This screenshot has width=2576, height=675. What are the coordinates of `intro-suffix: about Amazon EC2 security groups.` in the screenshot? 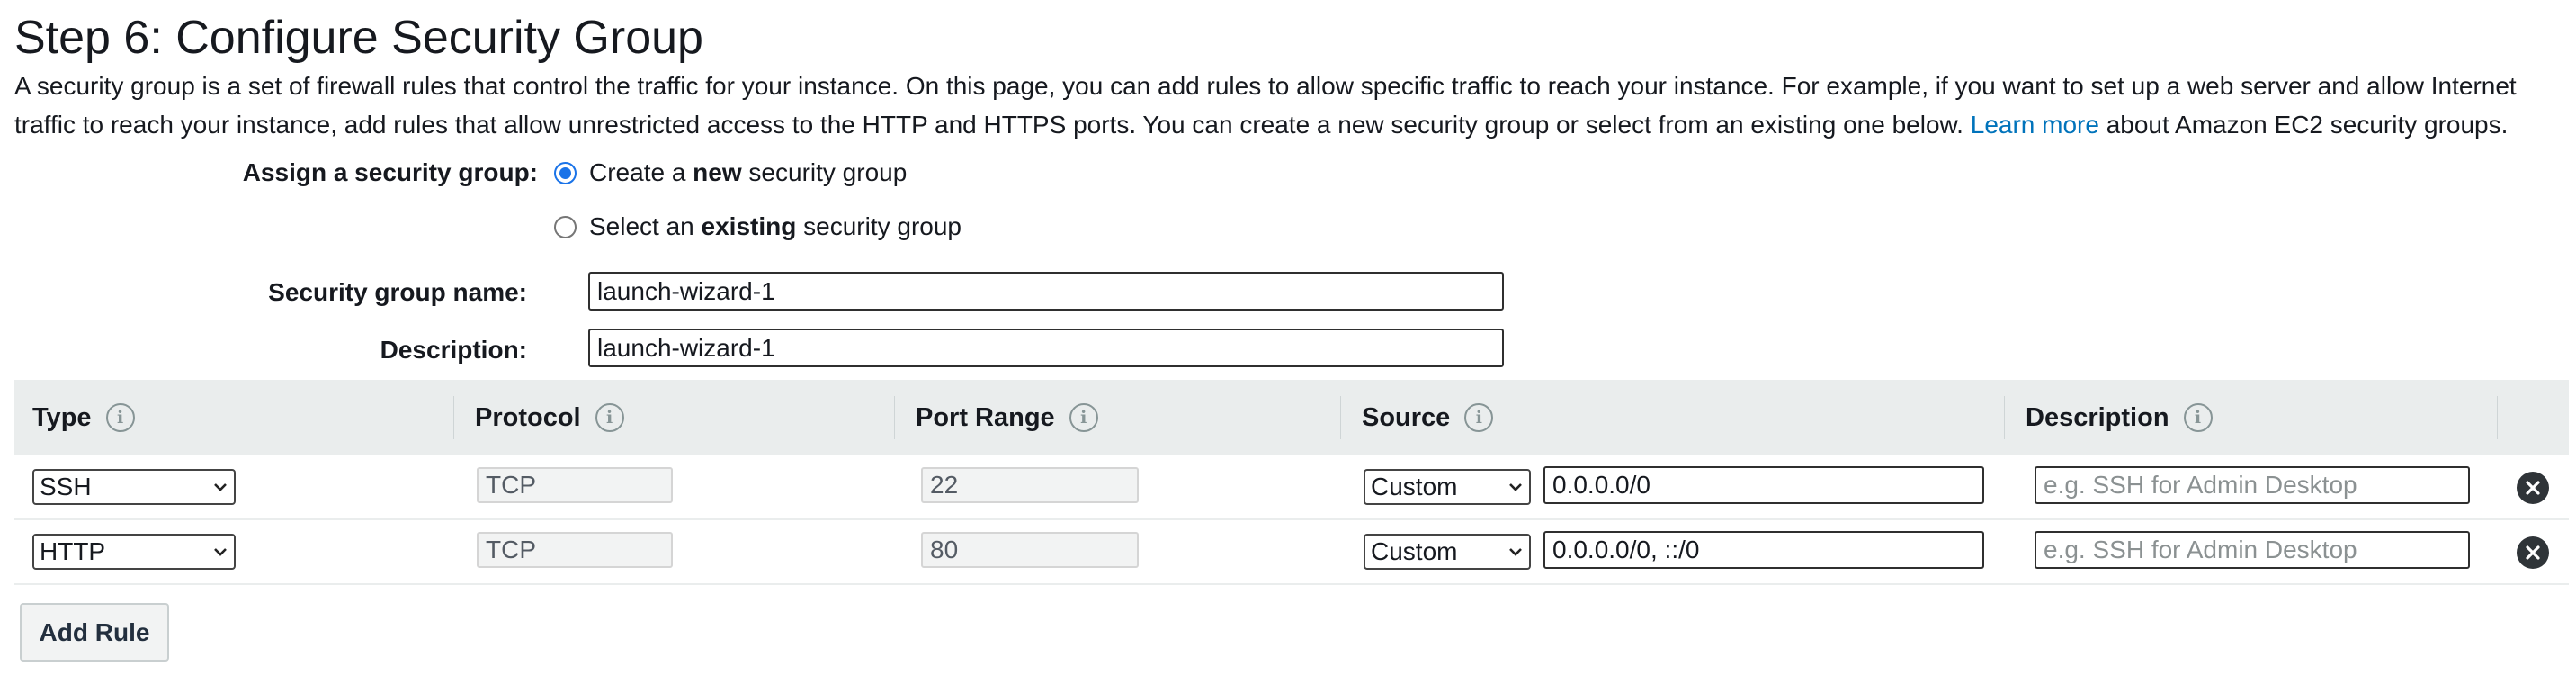 It's located at (2307, 125).